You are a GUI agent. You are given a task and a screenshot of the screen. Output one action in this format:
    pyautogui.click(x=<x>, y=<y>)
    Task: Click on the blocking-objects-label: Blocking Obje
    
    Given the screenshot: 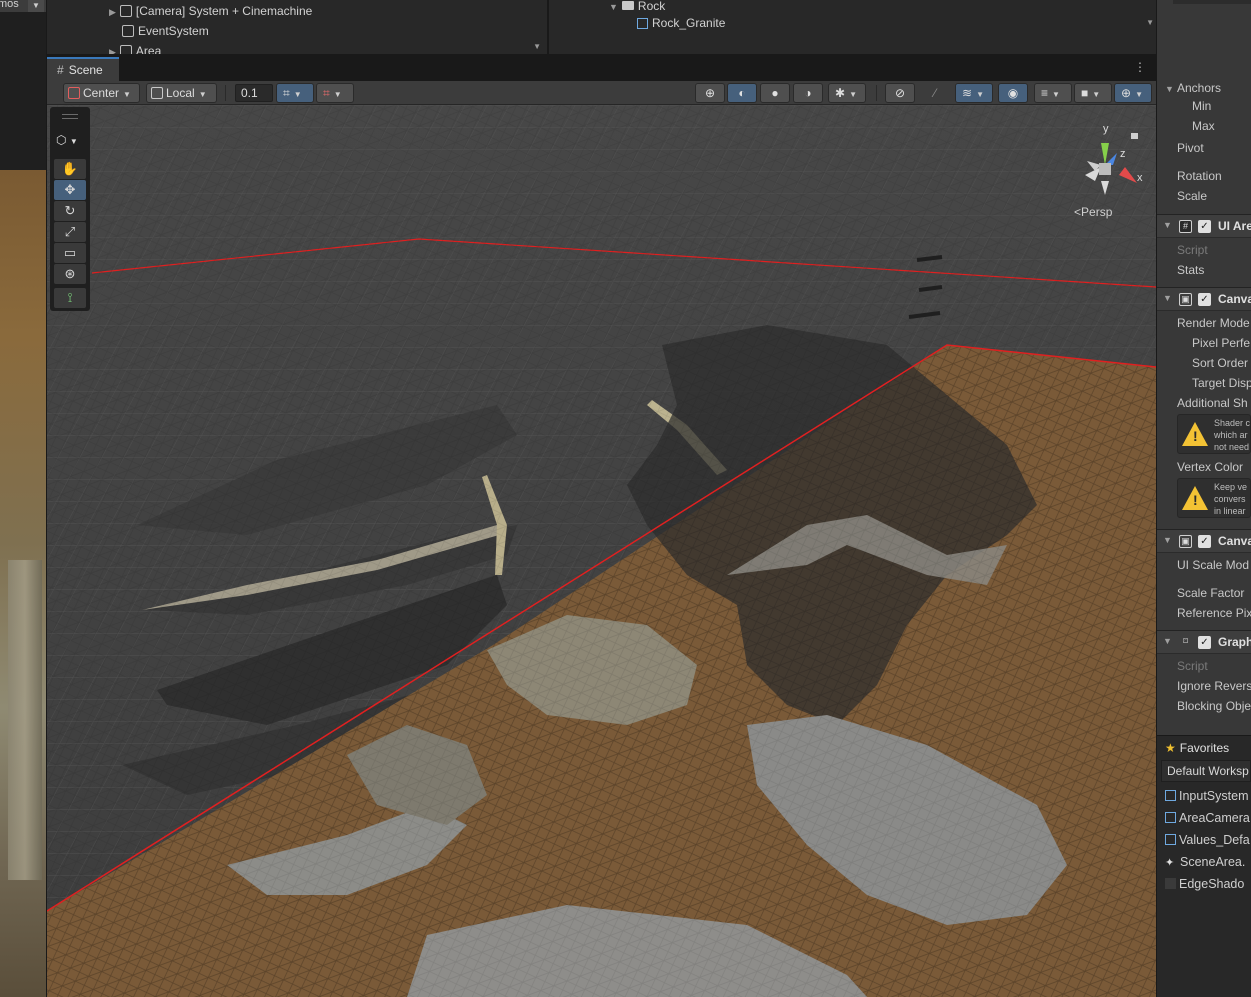 What is the action you would take?
    pyautogui.click(x=1214, y=706)
    